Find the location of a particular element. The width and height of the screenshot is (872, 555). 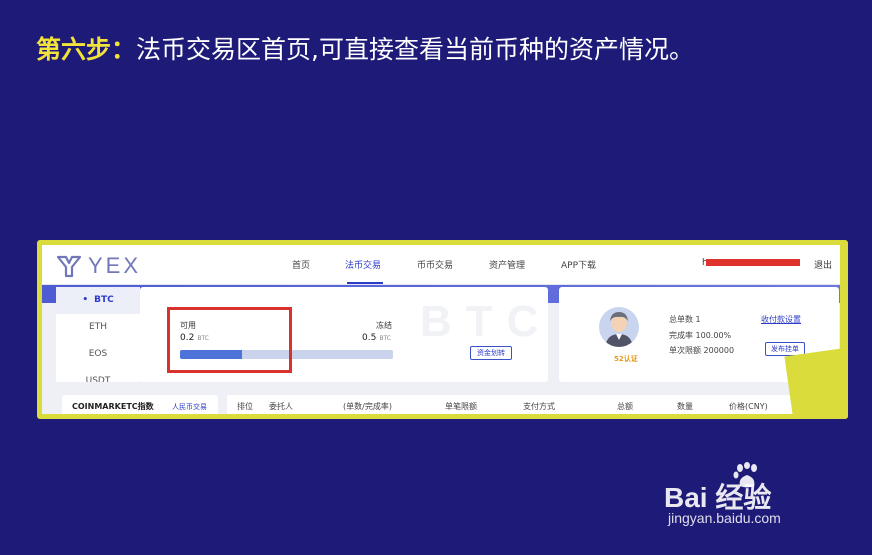

user-avatar-icon is located at coordinates (619, 329).